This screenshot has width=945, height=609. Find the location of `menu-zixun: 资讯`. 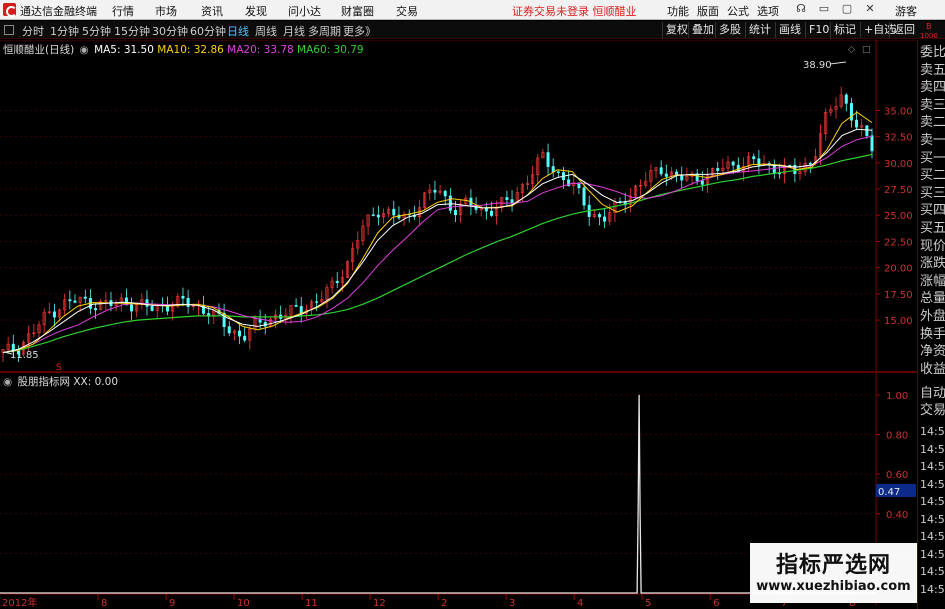

menu-zixun: 资讯 is located at coordinates (212, 11).